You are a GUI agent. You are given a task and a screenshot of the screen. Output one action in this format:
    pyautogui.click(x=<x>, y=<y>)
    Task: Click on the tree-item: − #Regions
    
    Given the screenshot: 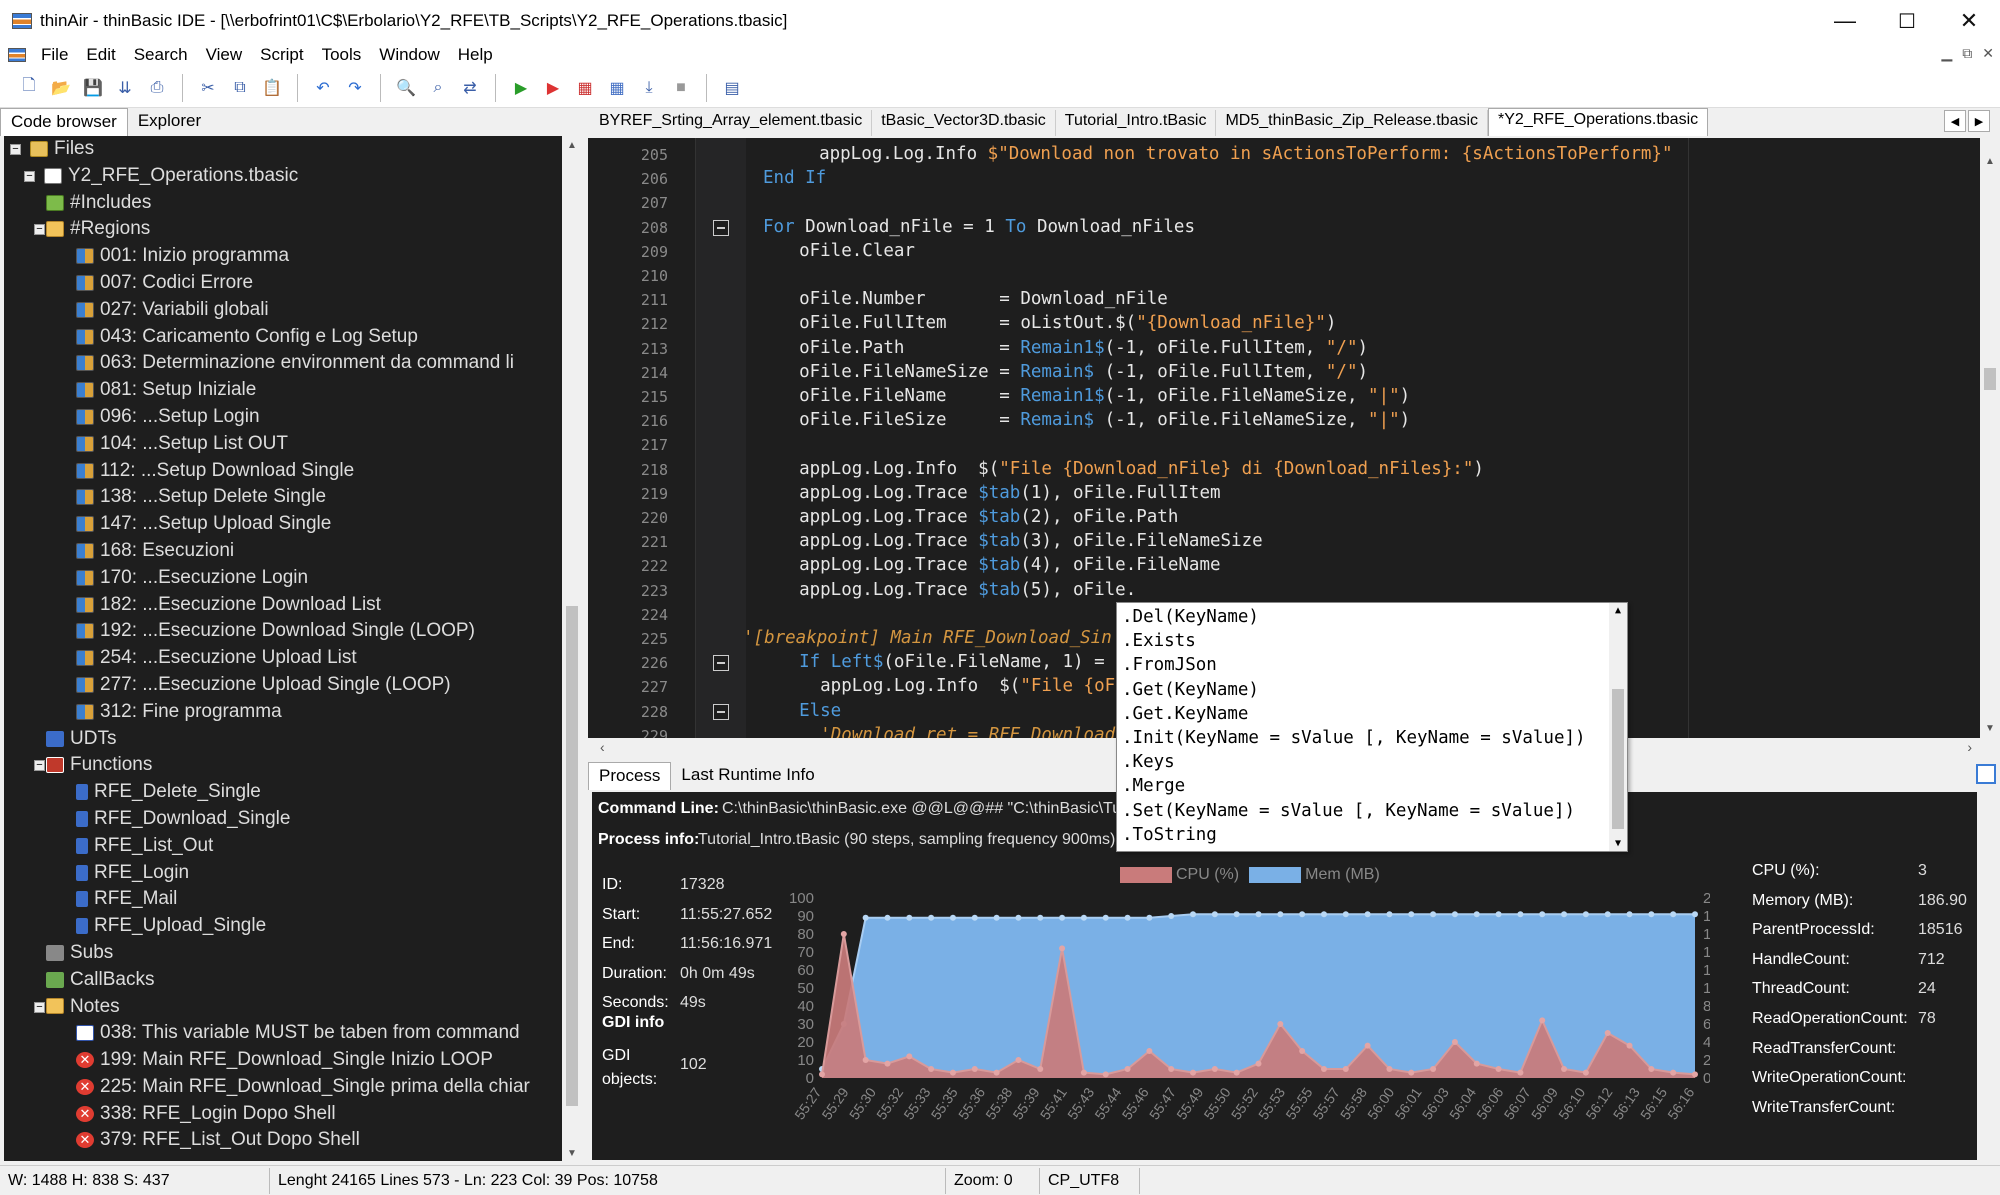 What is the action you would take?
    pyautogui.click(x=283, y=229)
    